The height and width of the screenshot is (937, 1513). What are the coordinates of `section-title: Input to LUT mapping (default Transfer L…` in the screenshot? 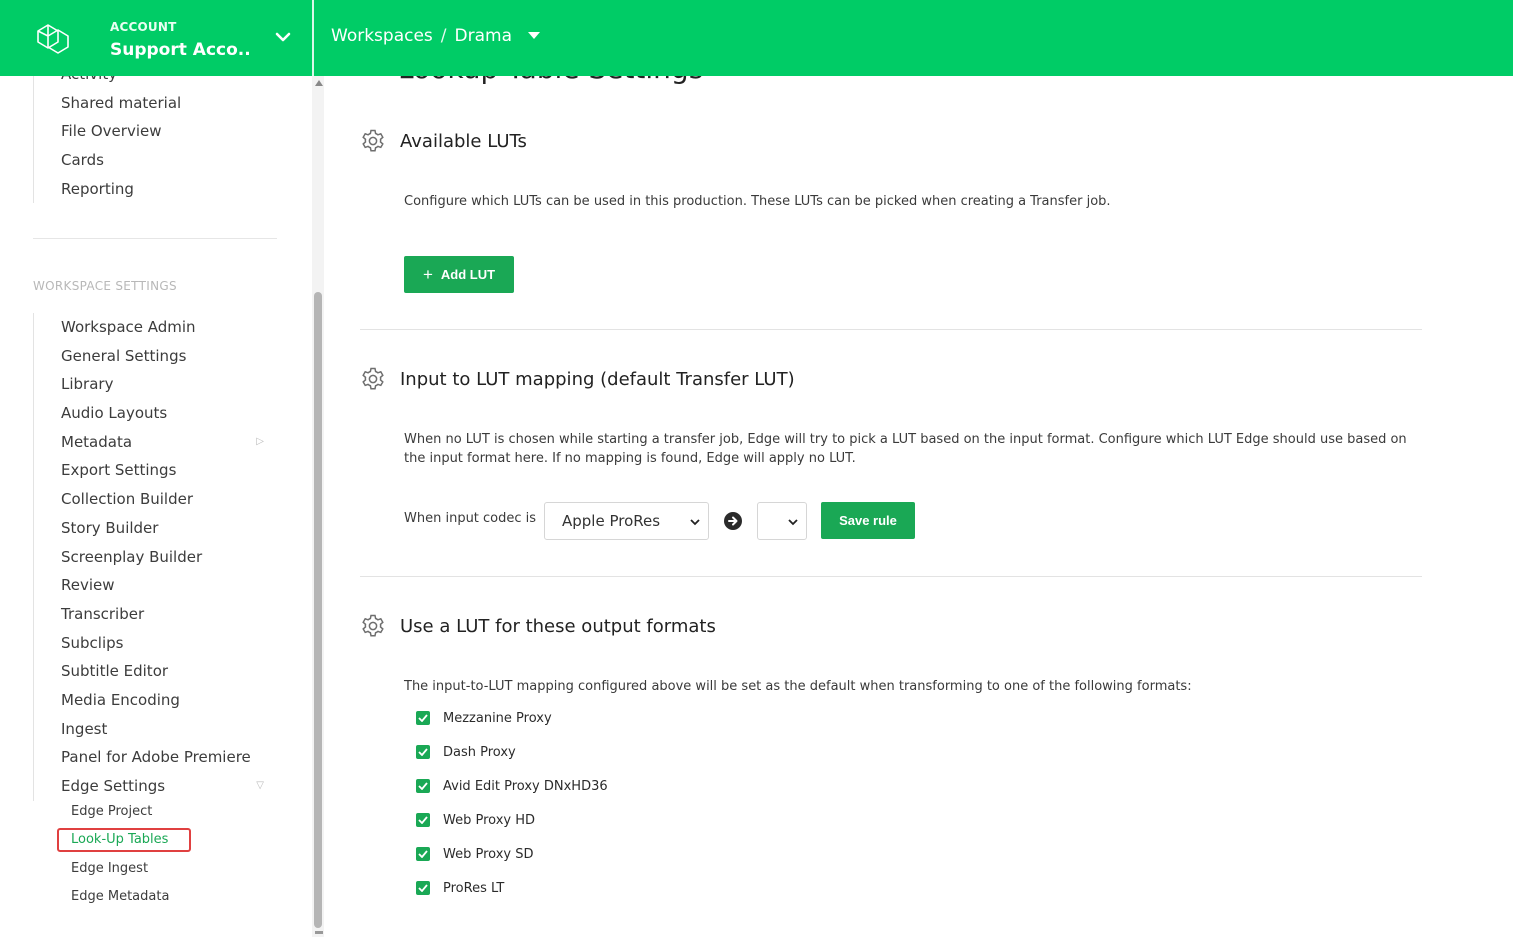 It's located at (597, 379).